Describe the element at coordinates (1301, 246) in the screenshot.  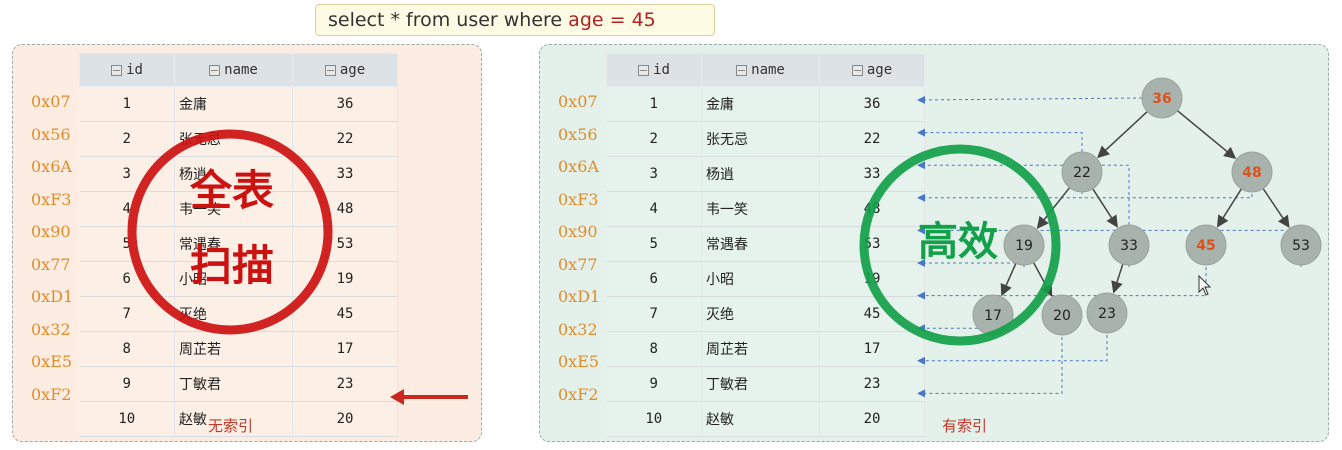
I see `tree-node-label: 53` at that location.